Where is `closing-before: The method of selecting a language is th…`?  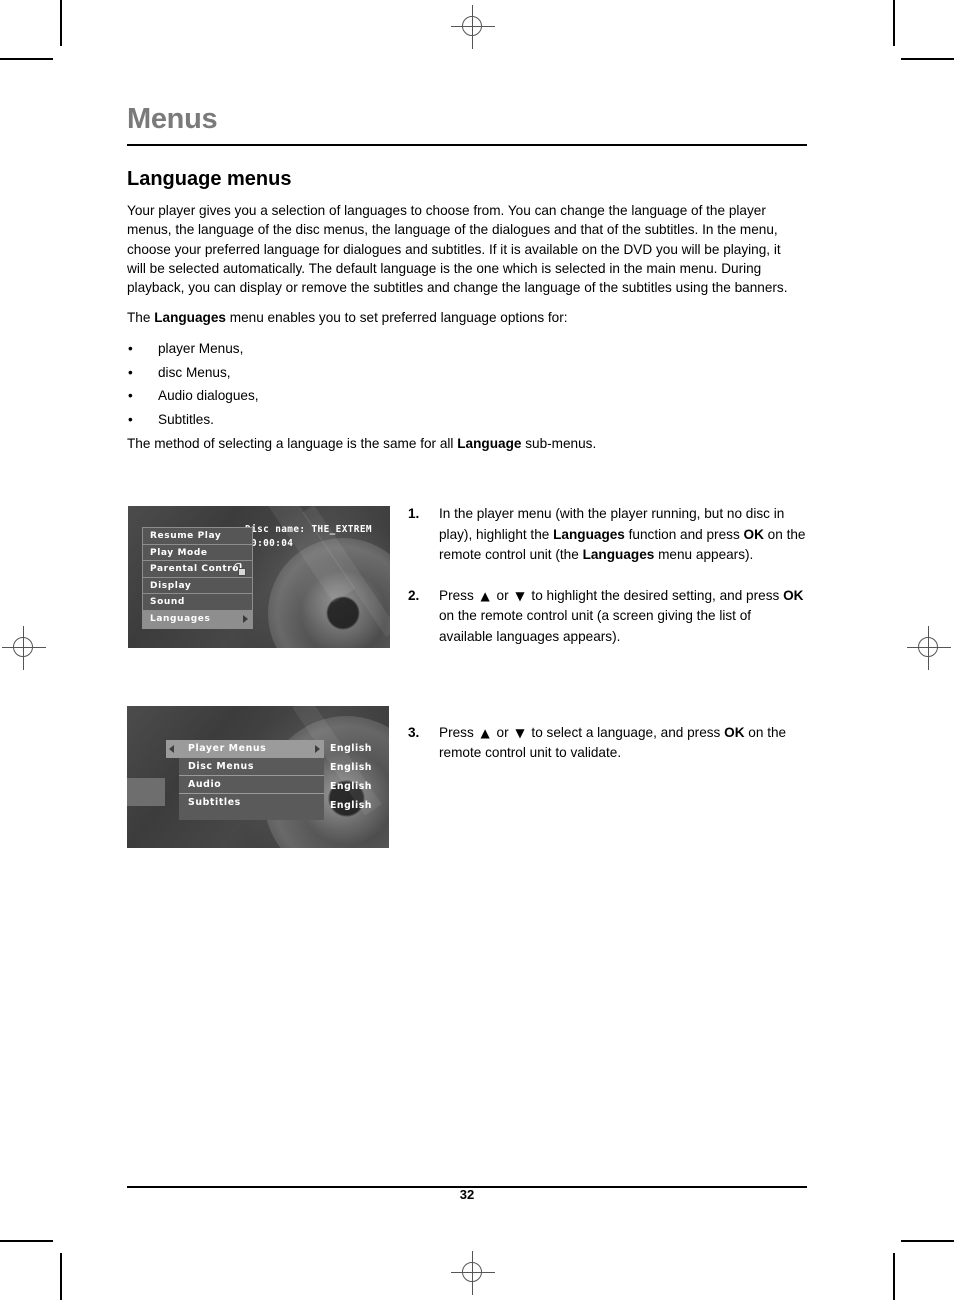
closing-before: The method of selecting a language is th… is located at coordinates (292, 443).